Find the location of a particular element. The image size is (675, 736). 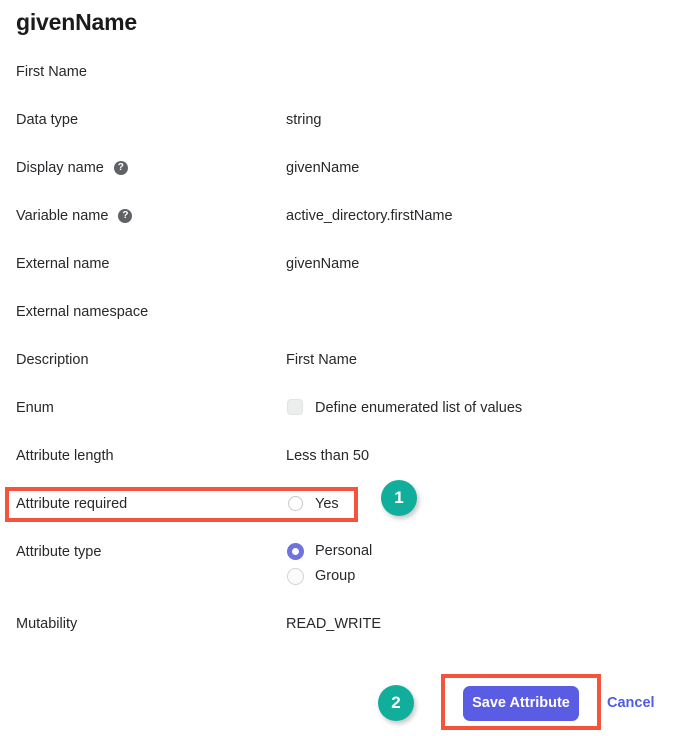

field-label-display-name: Display name? is located at coordinates (72, 168).